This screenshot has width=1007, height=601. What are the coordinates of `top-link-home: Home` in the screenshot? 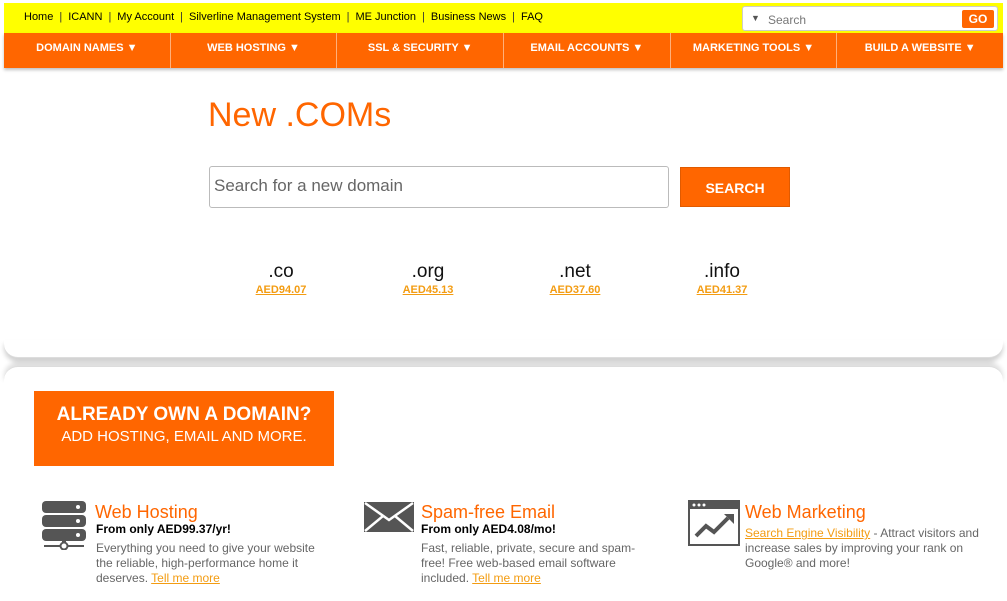 It's located at (38, 17).